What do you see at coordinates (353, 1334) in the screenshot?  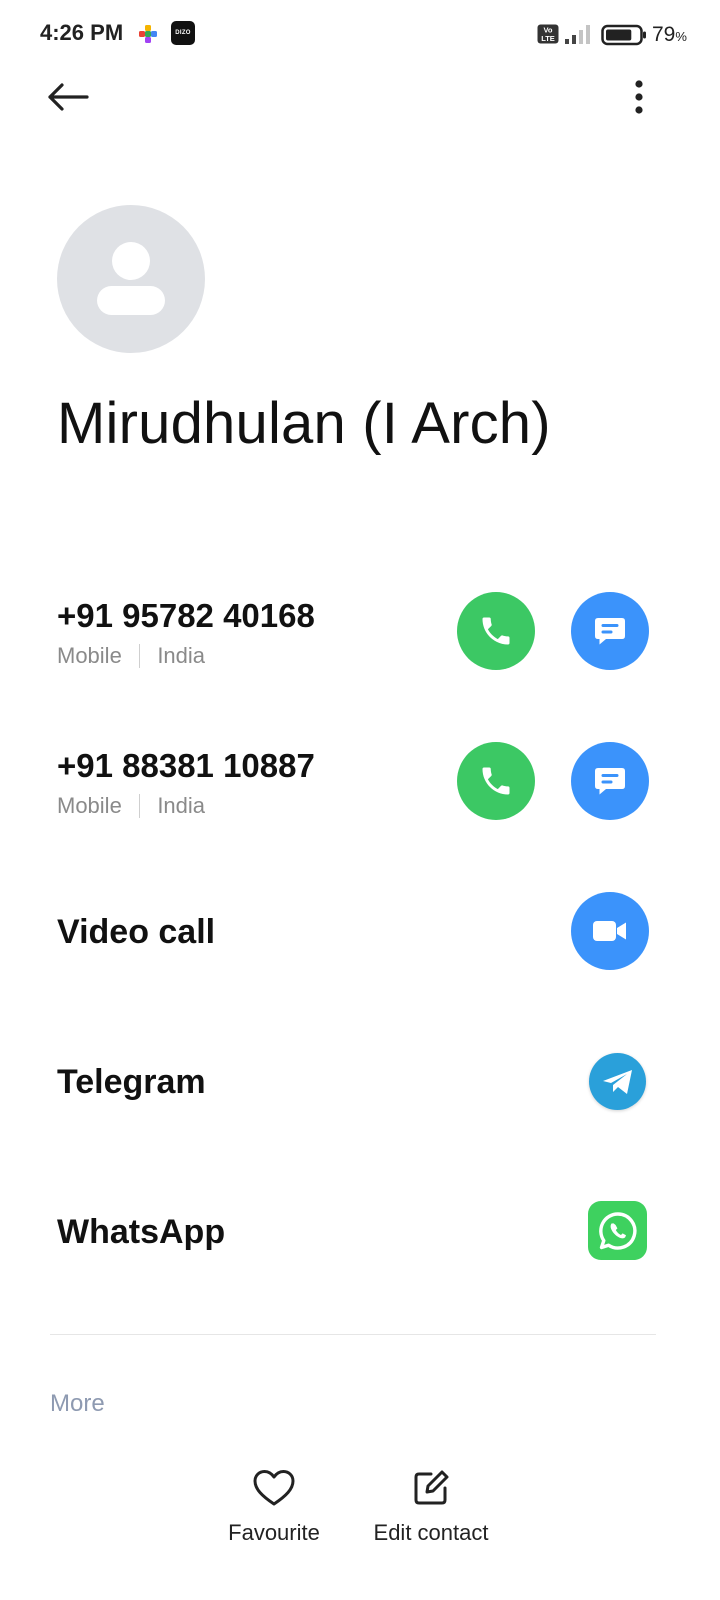 I see `section-divider` at bounding box center [353, 1334].